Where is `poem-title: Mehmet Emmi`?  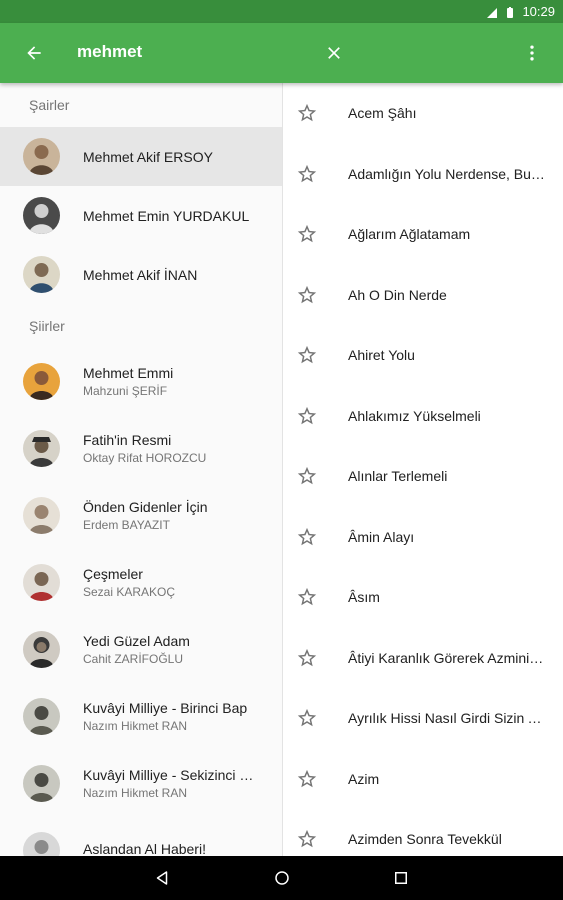
poem-title: Mehmet Emmi is located at coordinates (128, 373).